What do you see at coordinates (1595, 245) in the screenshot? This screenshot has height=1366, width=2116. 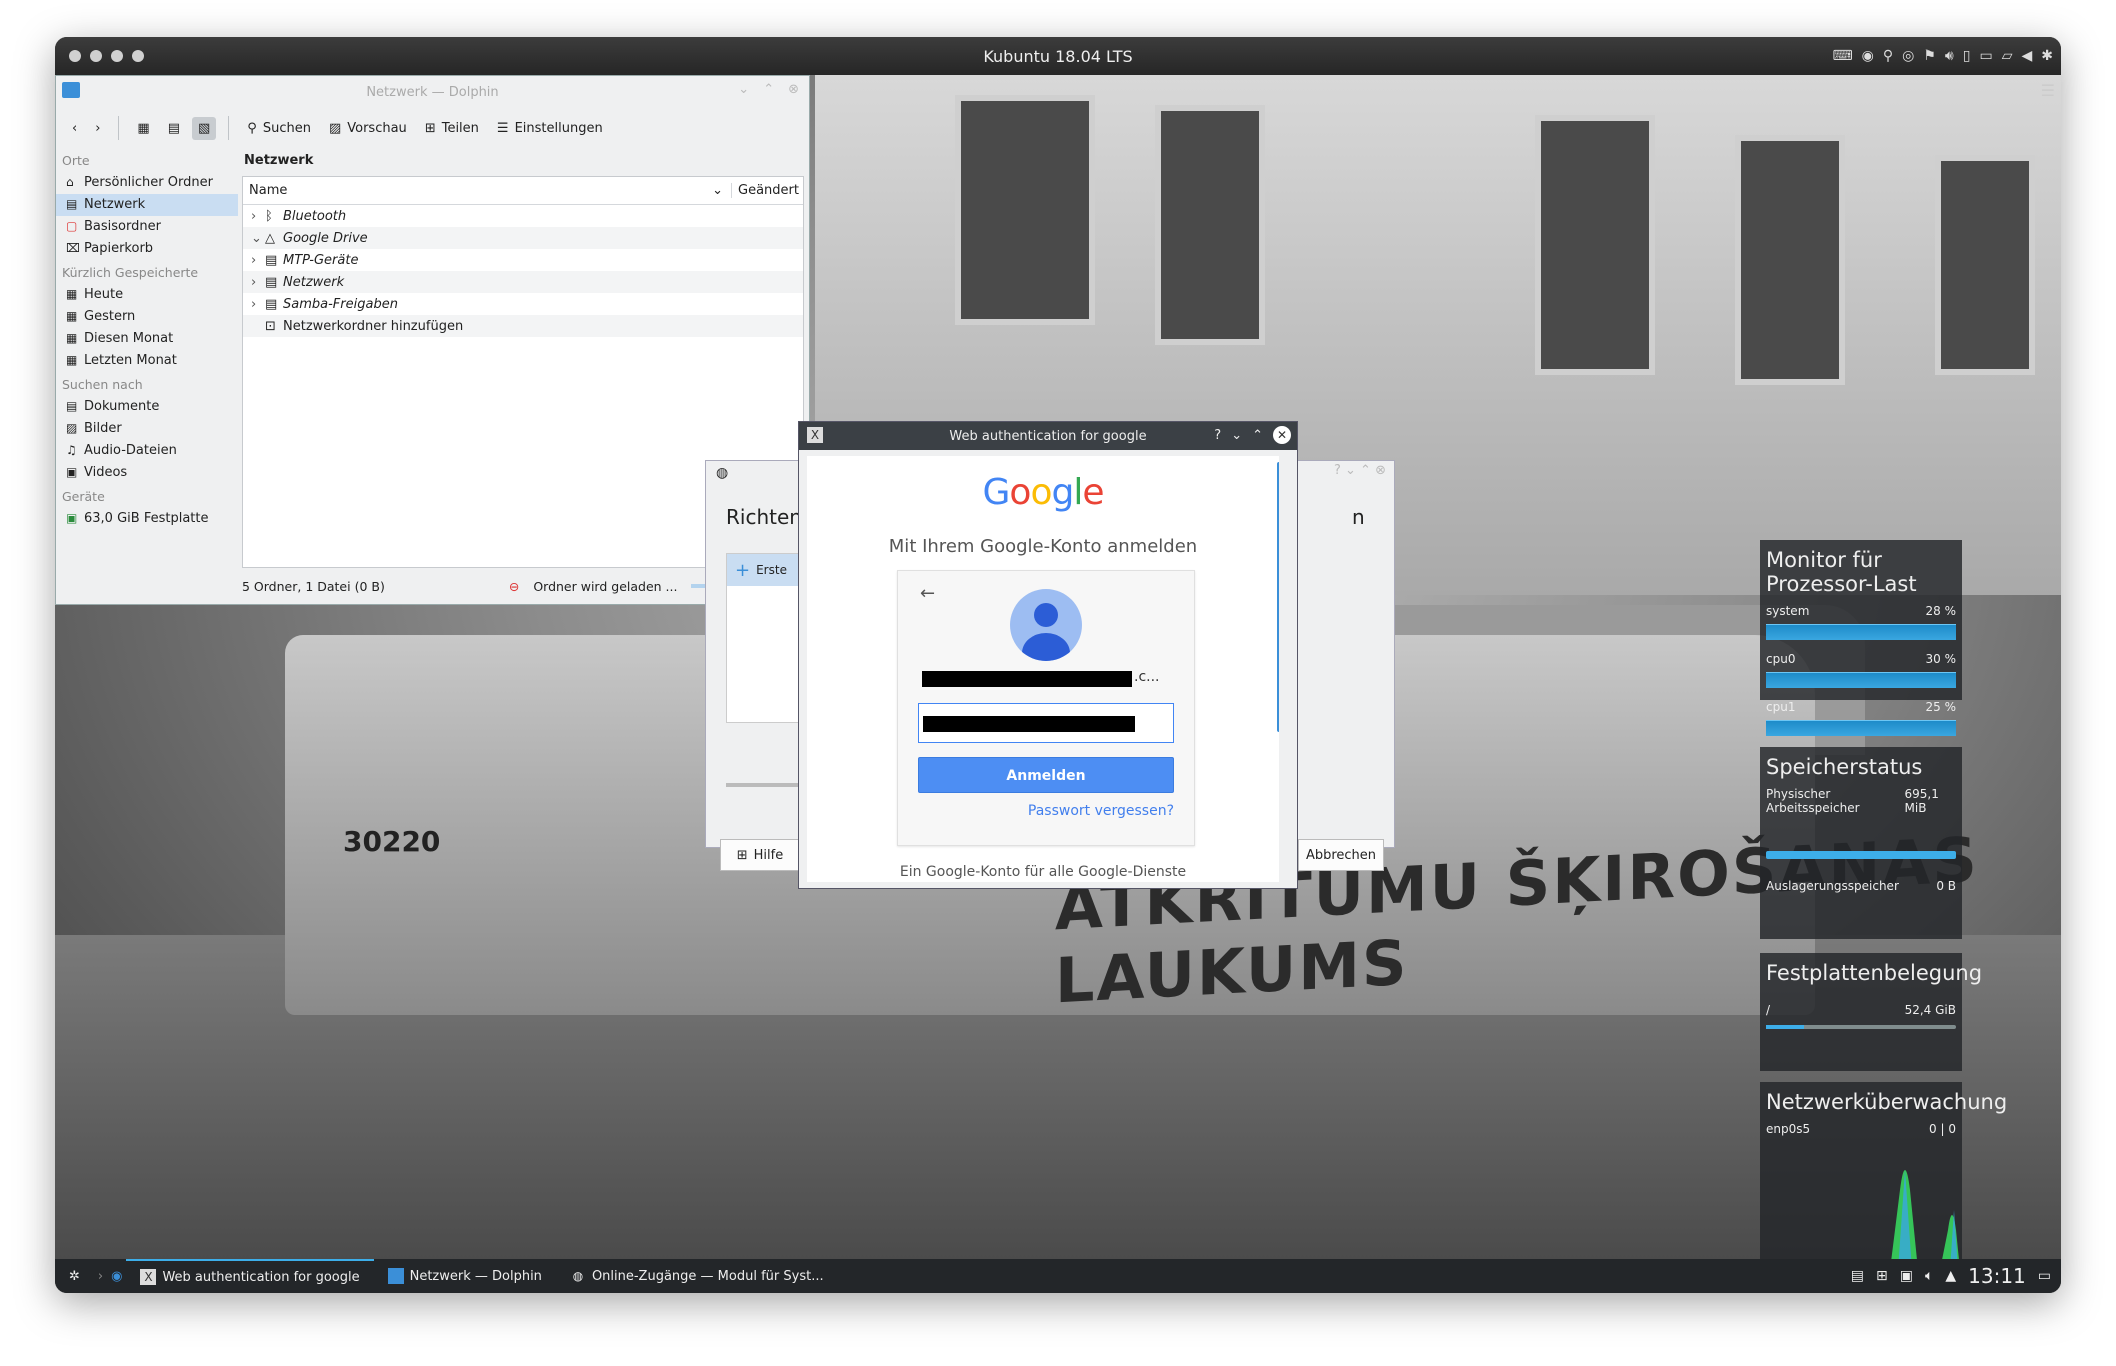 I see `wallpaper-window` at bounding box center [1595, 245].